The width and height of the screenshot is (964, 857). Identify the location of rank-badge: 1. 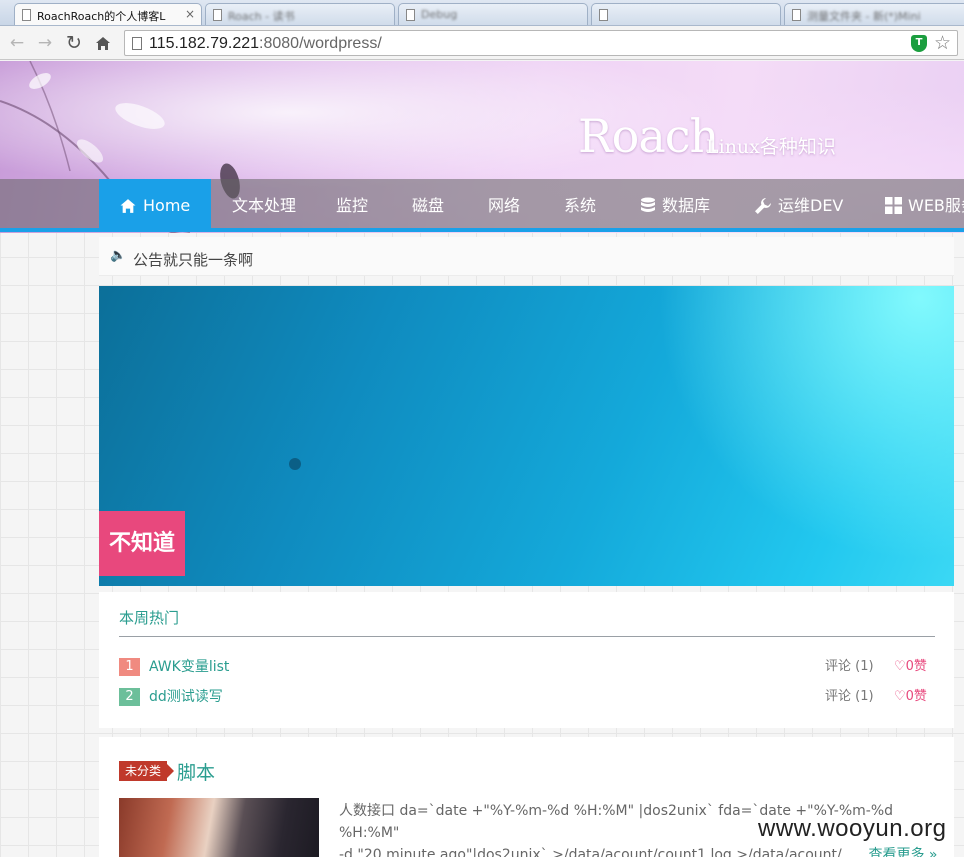
(129, 667).